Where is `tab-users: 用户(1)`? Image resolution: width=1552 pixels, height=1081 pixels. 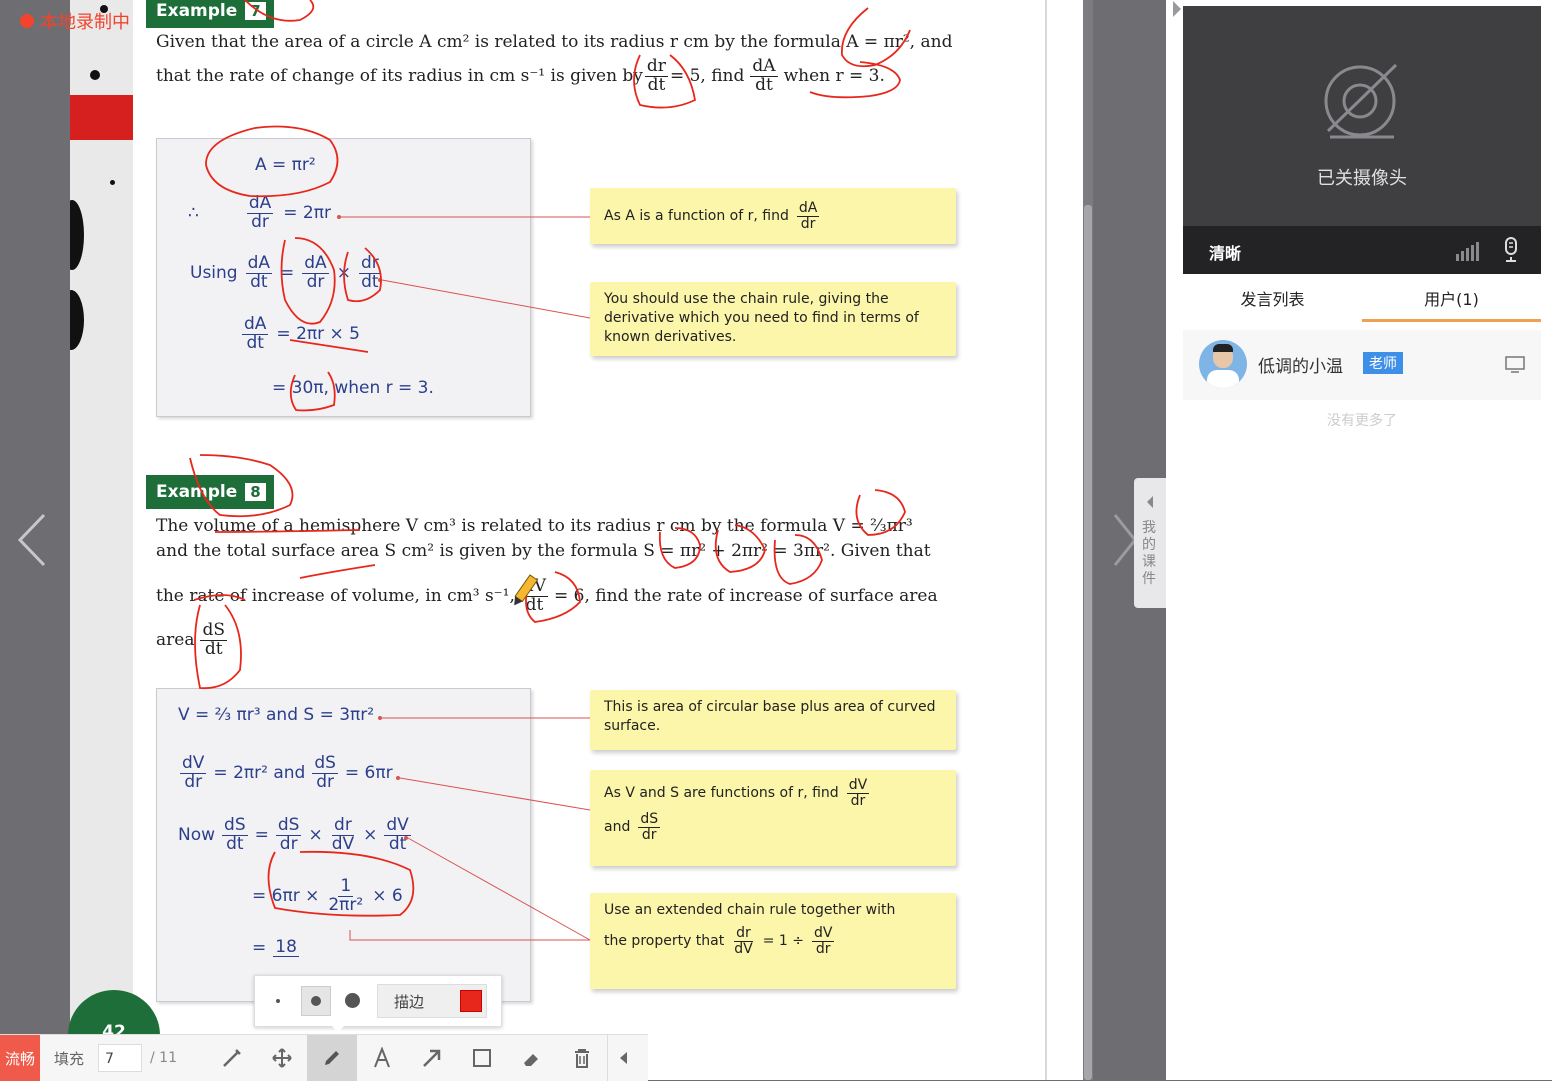
tab-users: 用户(1) is located at coordinates (1451, 300).